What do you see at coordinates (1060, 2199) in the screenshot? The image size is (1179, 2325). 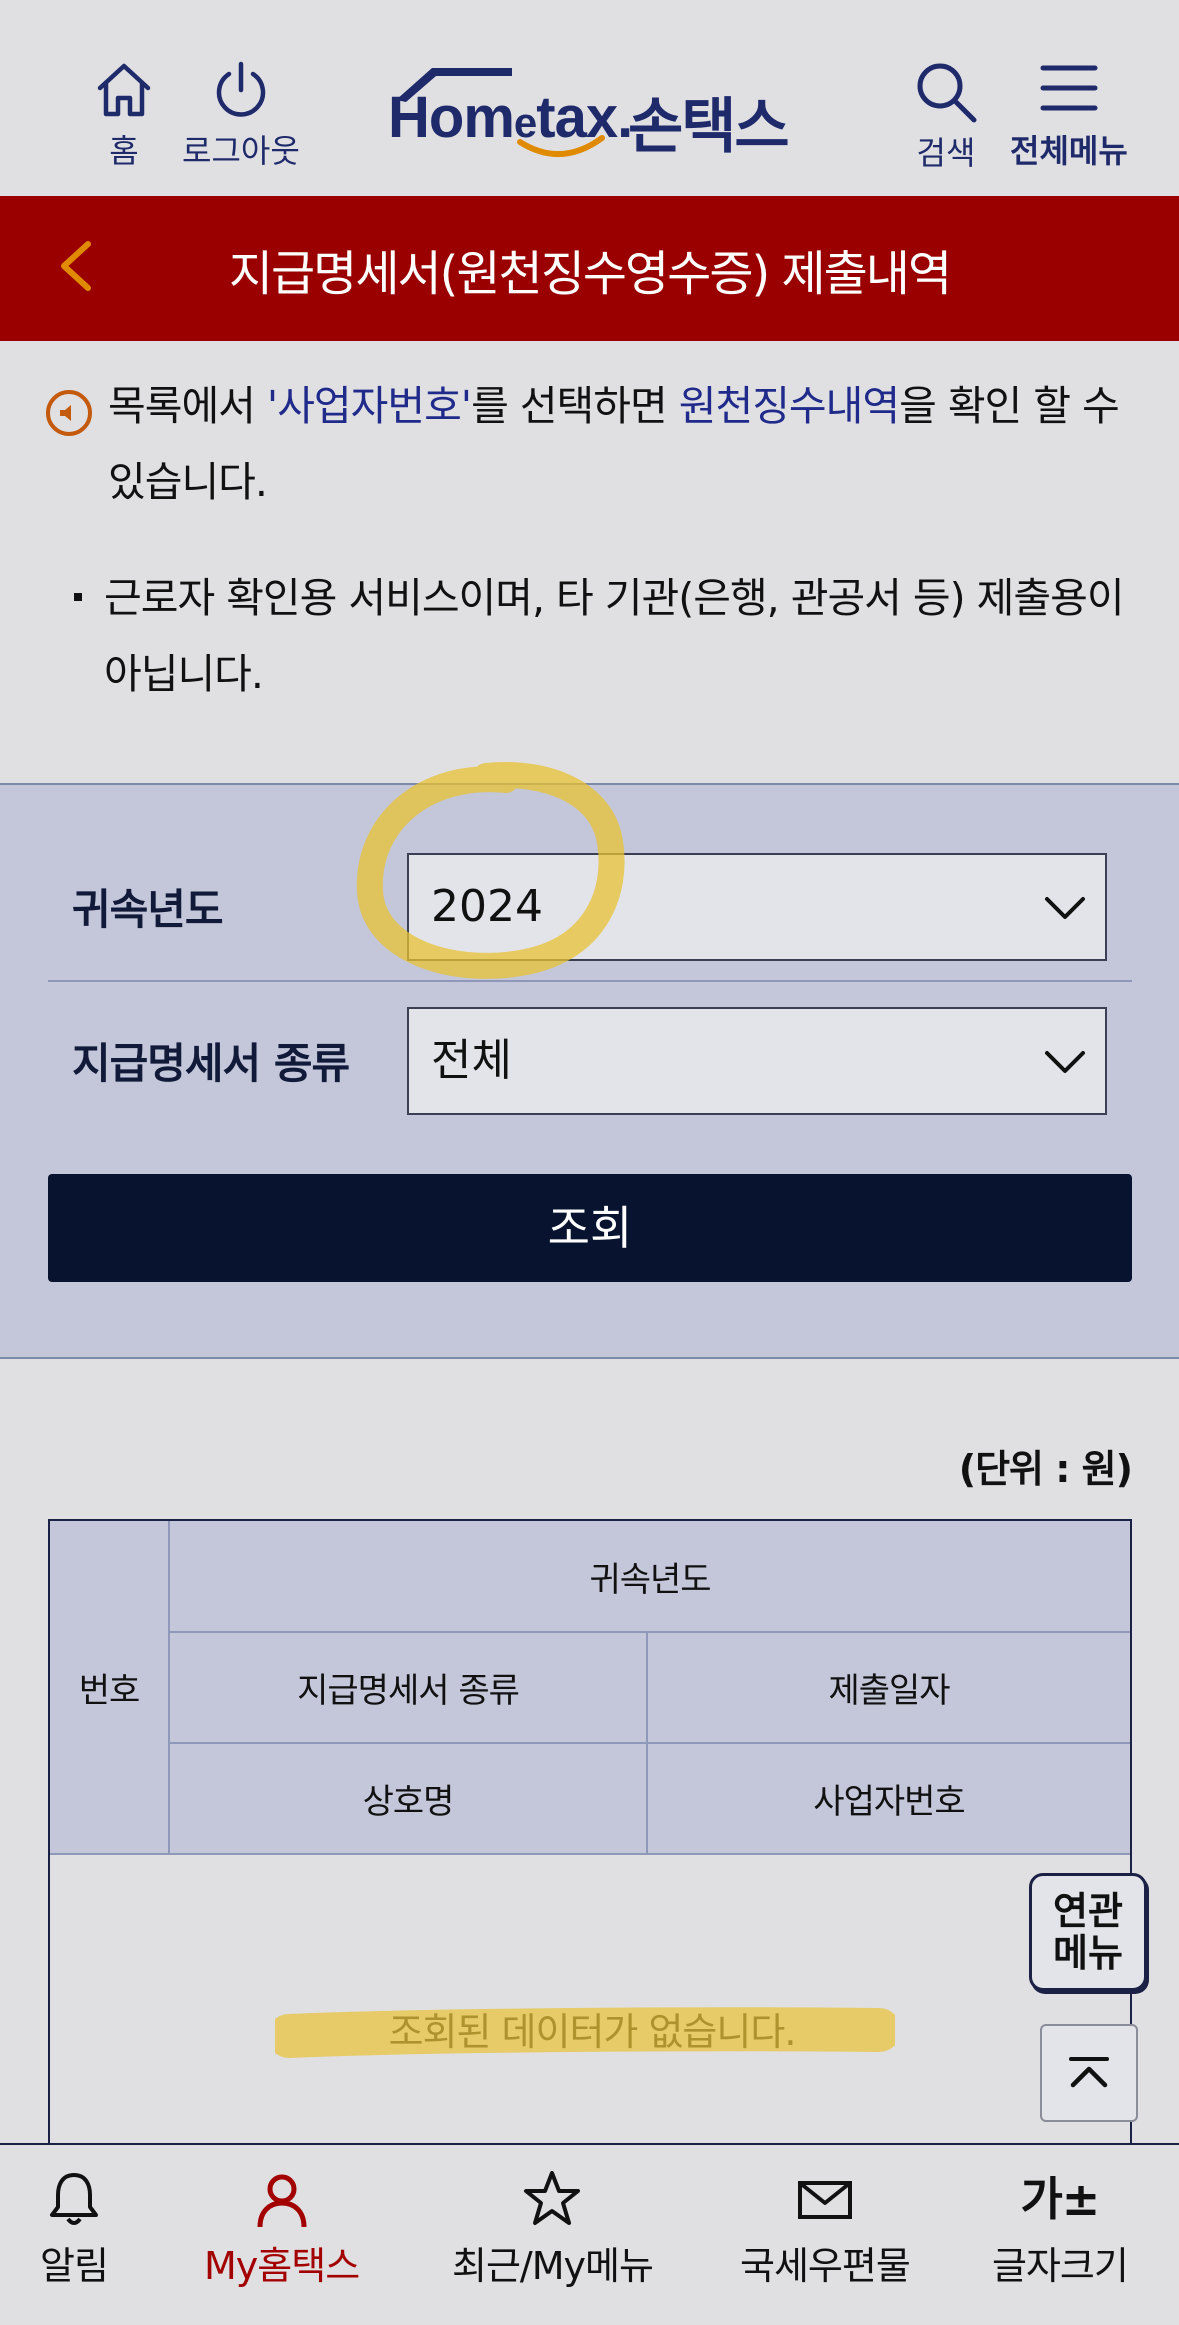 I see `font-size-icon: 가±` at bounding box center [1060, 2199].